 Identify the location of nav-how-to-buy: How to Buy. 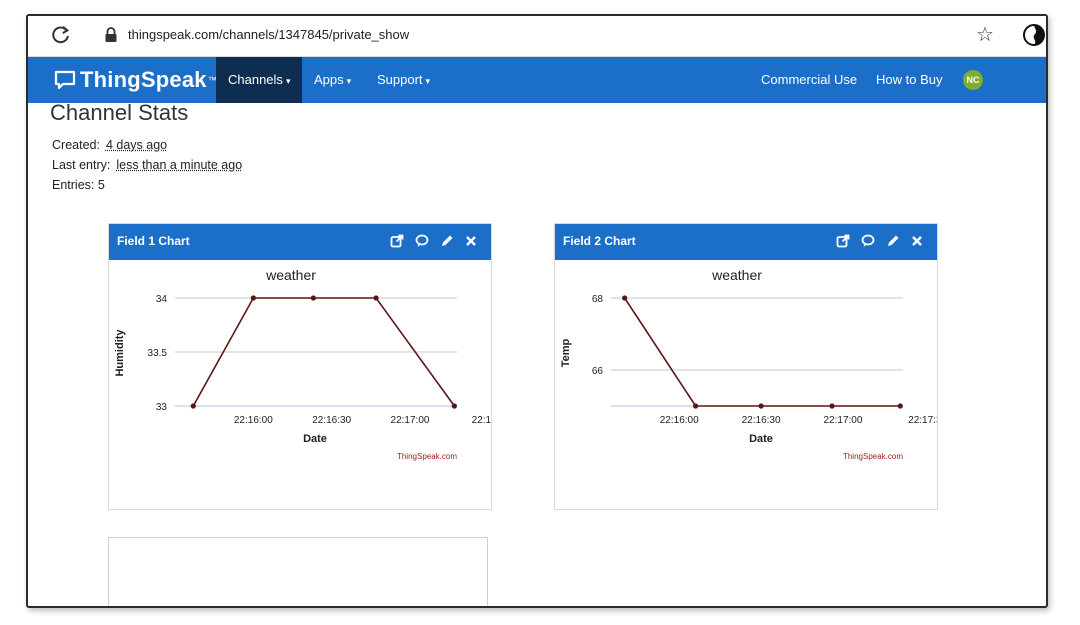
(909, 80).